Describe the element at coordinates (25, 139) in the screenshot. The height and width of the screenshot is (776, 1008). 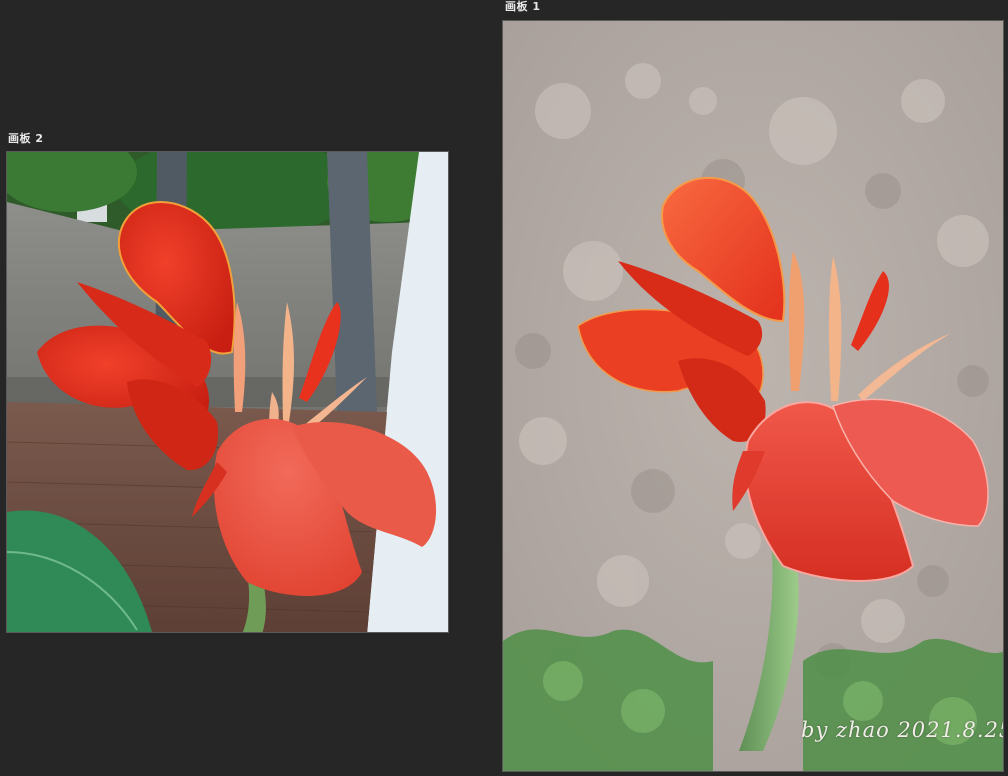
I see `artboard-2-label: 画板 2` at that location.